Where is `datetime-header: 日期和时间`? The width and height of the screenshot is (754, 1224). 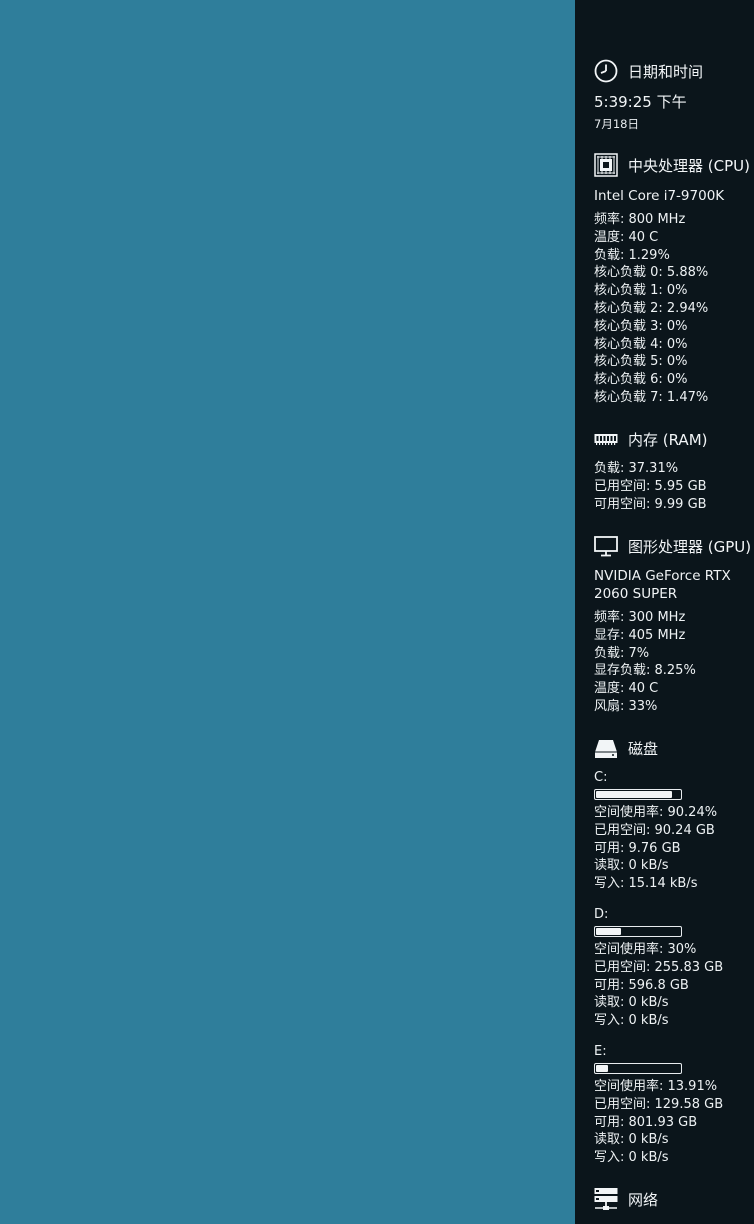 datetime-header: 日期和时间 is located at coordinates (674, 71).